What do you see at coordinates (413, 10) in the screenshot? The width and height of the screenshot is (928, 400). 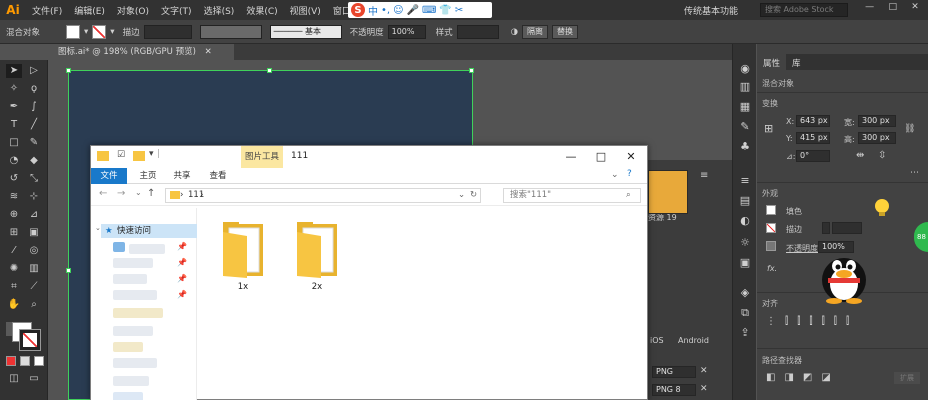 I see `ime-voice-icon: 🎤` at bounding box center [413, 10].